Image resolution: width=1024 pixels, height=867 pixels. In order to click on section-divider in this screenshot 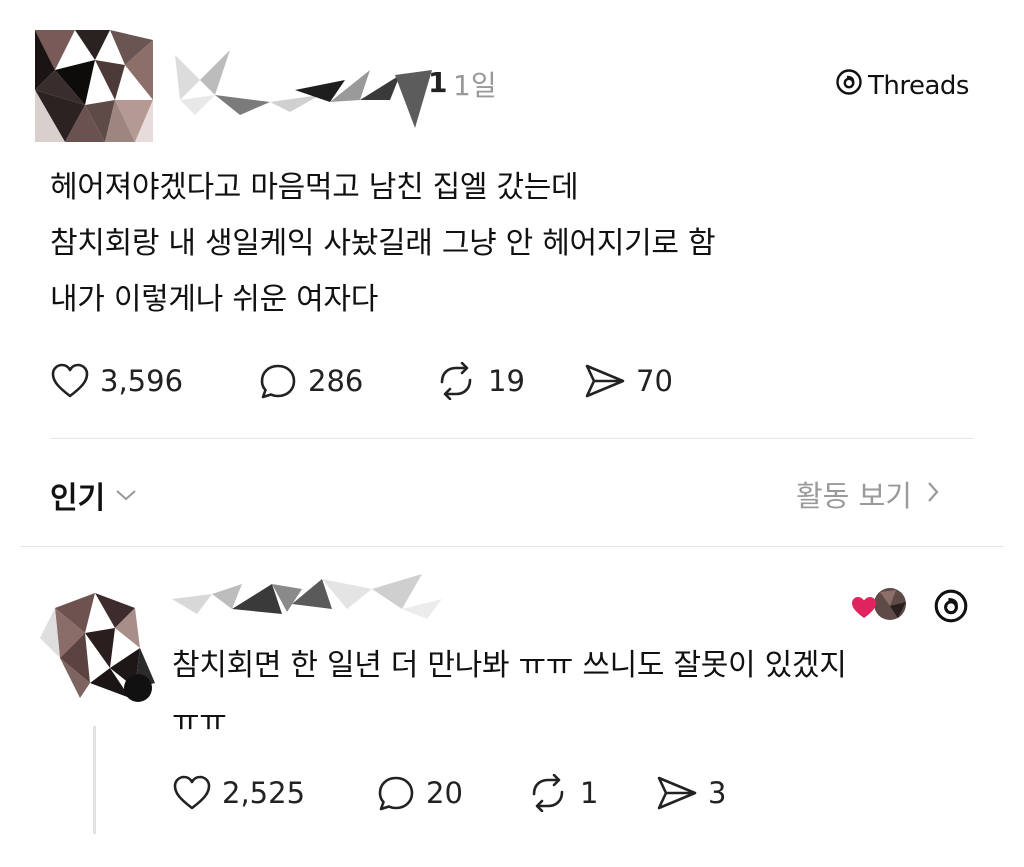, I will do `click(512, 546)`.